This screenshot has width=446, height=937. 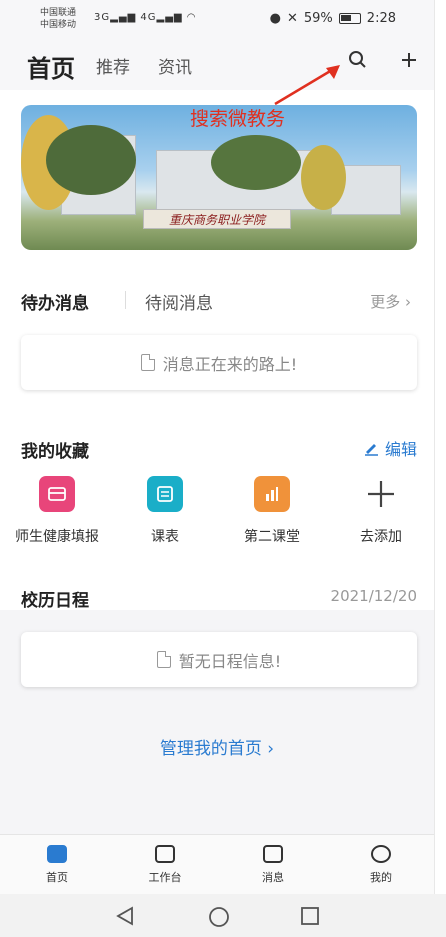 I want to click on favorites-title: 我的收藏, so click(x=55, y=452).